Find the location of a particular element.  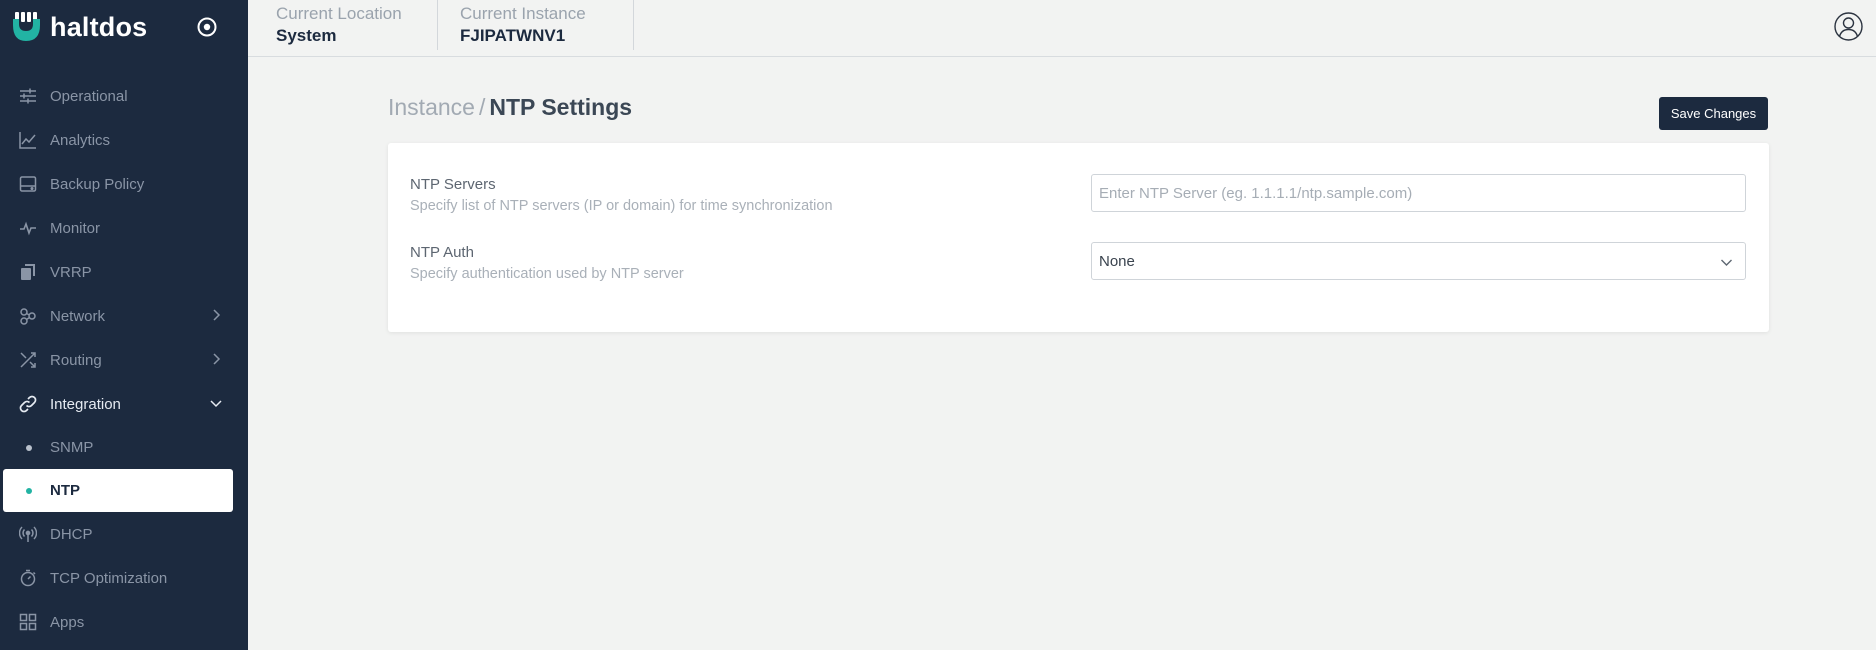

target-settings-icon is located at coordinates (207, 27).